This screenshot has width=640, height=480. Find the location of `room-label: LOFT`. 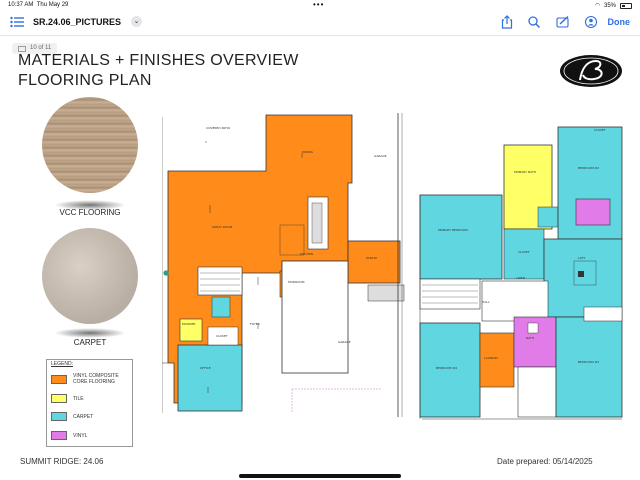

room-label: LOFT is located at coordinates (582, 258).